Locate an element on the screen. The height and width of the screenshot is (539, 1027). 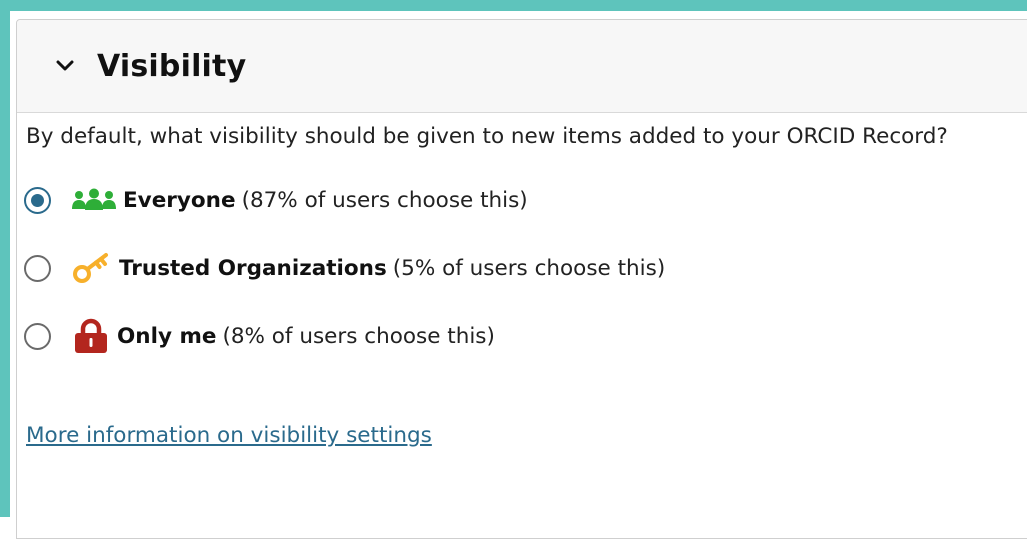
people-group-icon is located at coordinates (94, 200).